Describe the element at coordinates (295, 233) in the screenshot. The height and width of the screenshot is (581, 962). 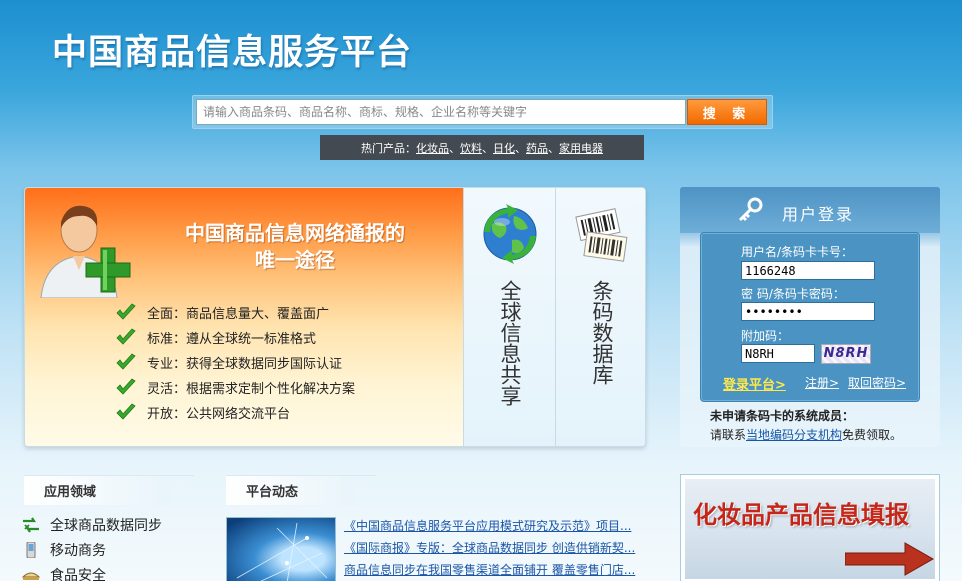
I see `feature-headline-line1: 中国商品信息网络通报的` at that location.